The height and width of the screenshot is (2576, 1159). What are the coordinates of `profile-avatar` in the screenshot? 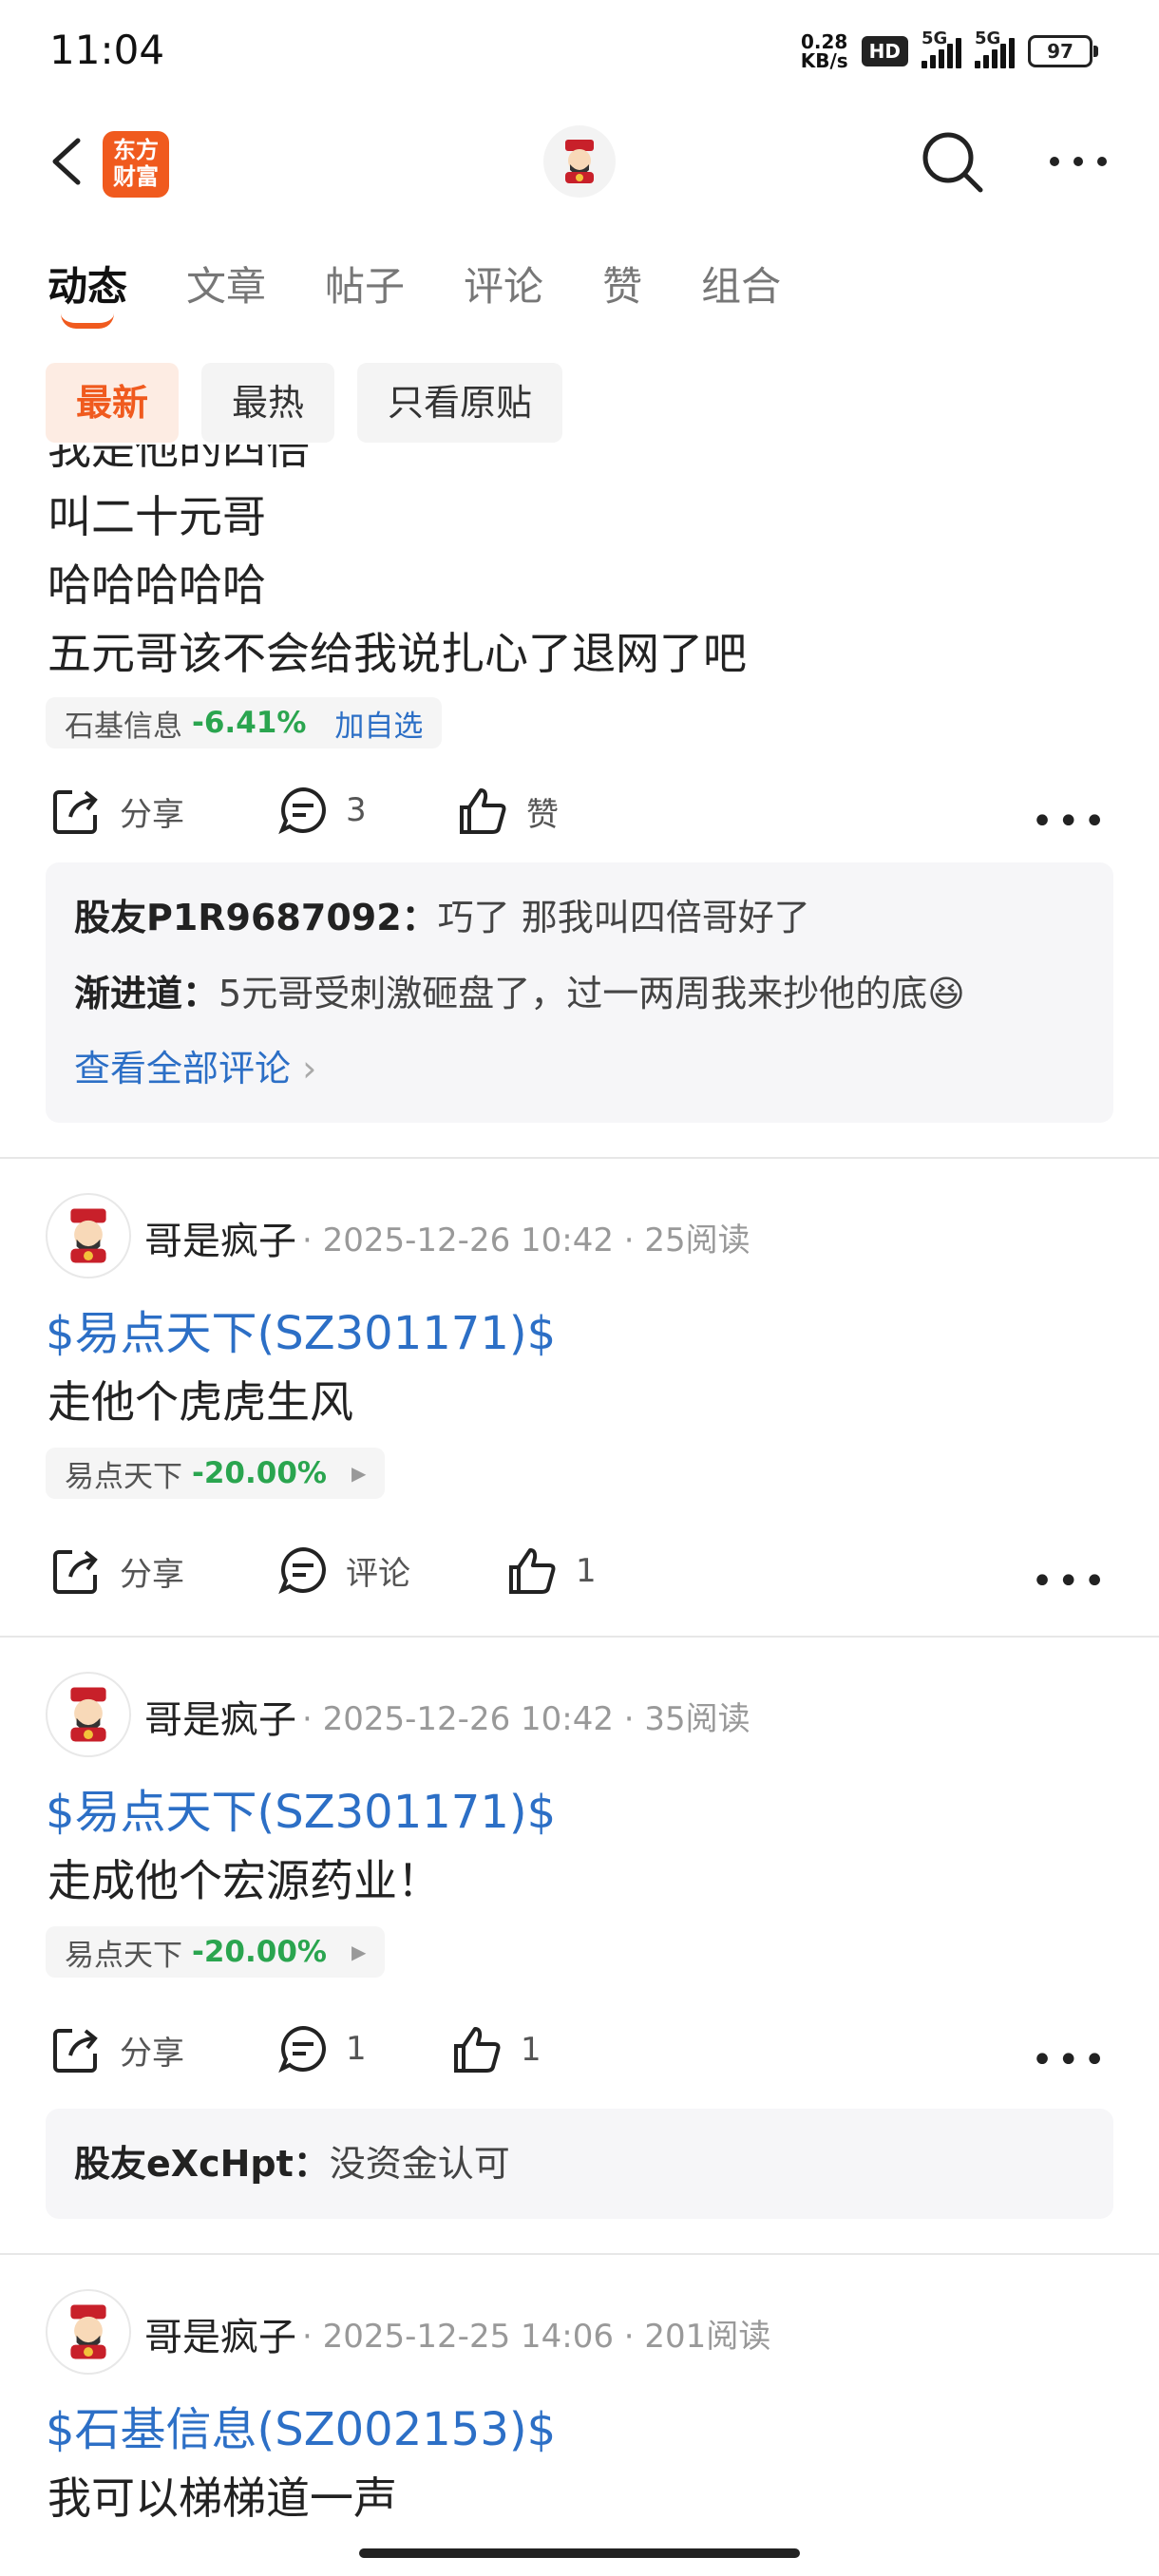 It's located at (579, 161).